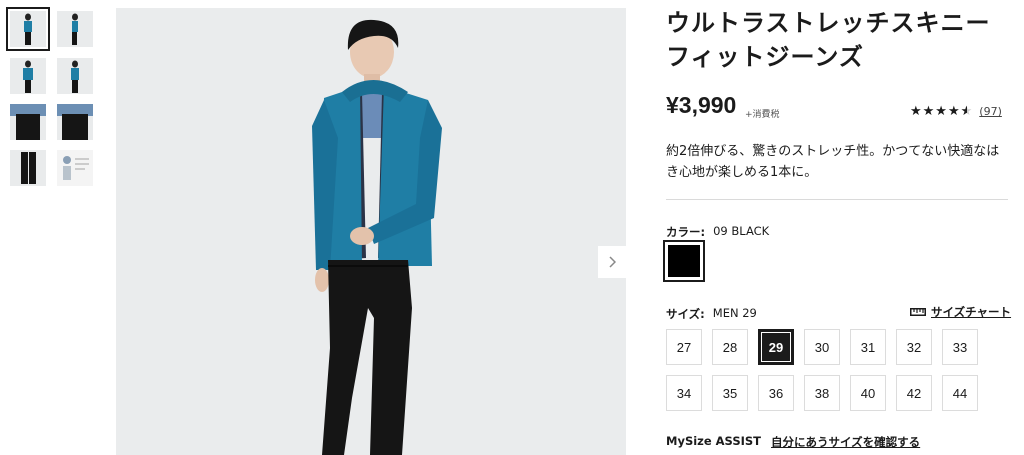 This screenshot has width=1024, height=455. What do you see at coordinates (684, 393) in the screenshot?
I see `size-option-34: 34` at bounding box center [684, 393].